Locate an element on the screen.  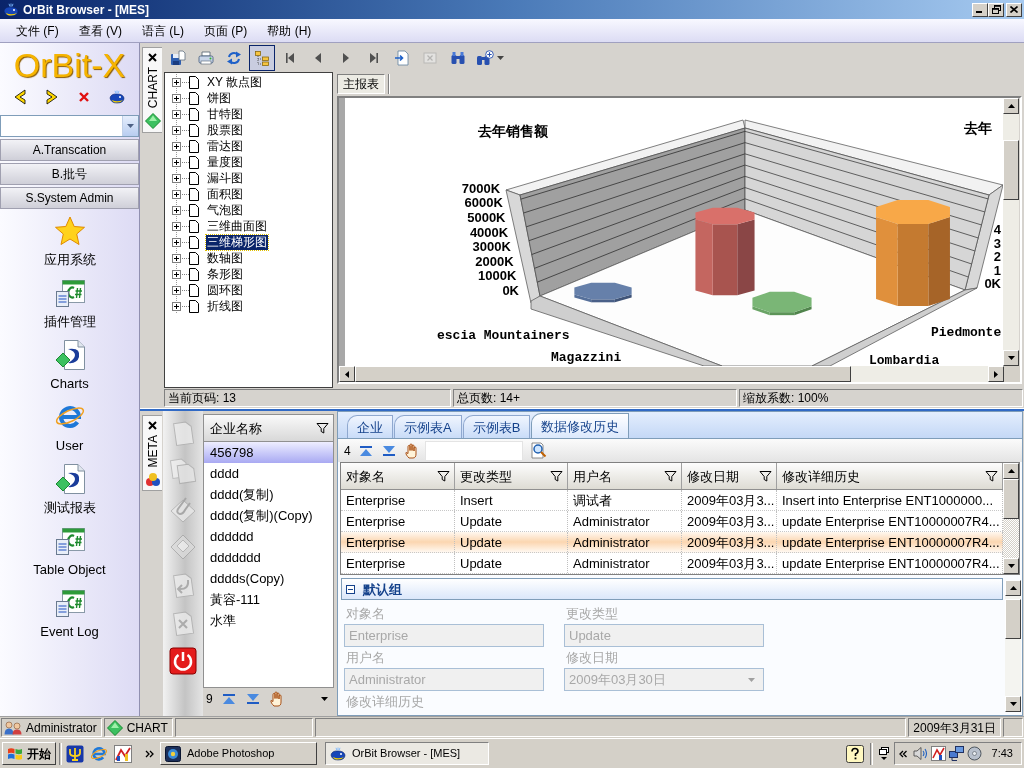
menu-item: 查看 (V) is located at coordinates (100, 30).